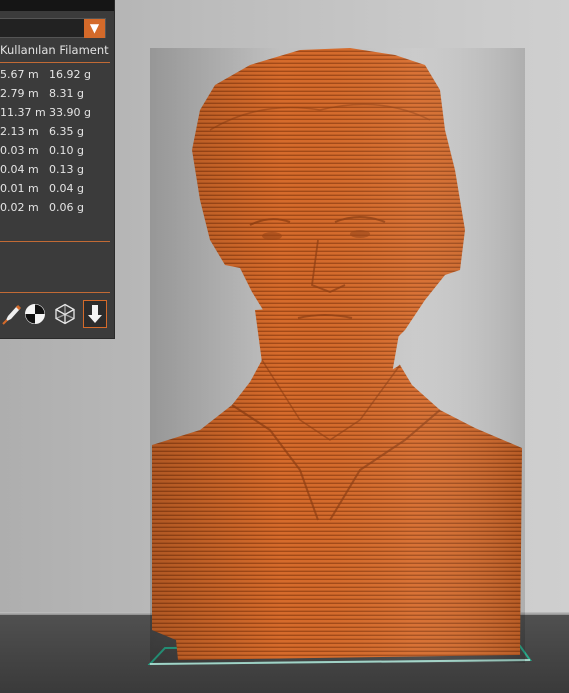  I want to click on filament-weight: 0.04 g, so click(66, 188).